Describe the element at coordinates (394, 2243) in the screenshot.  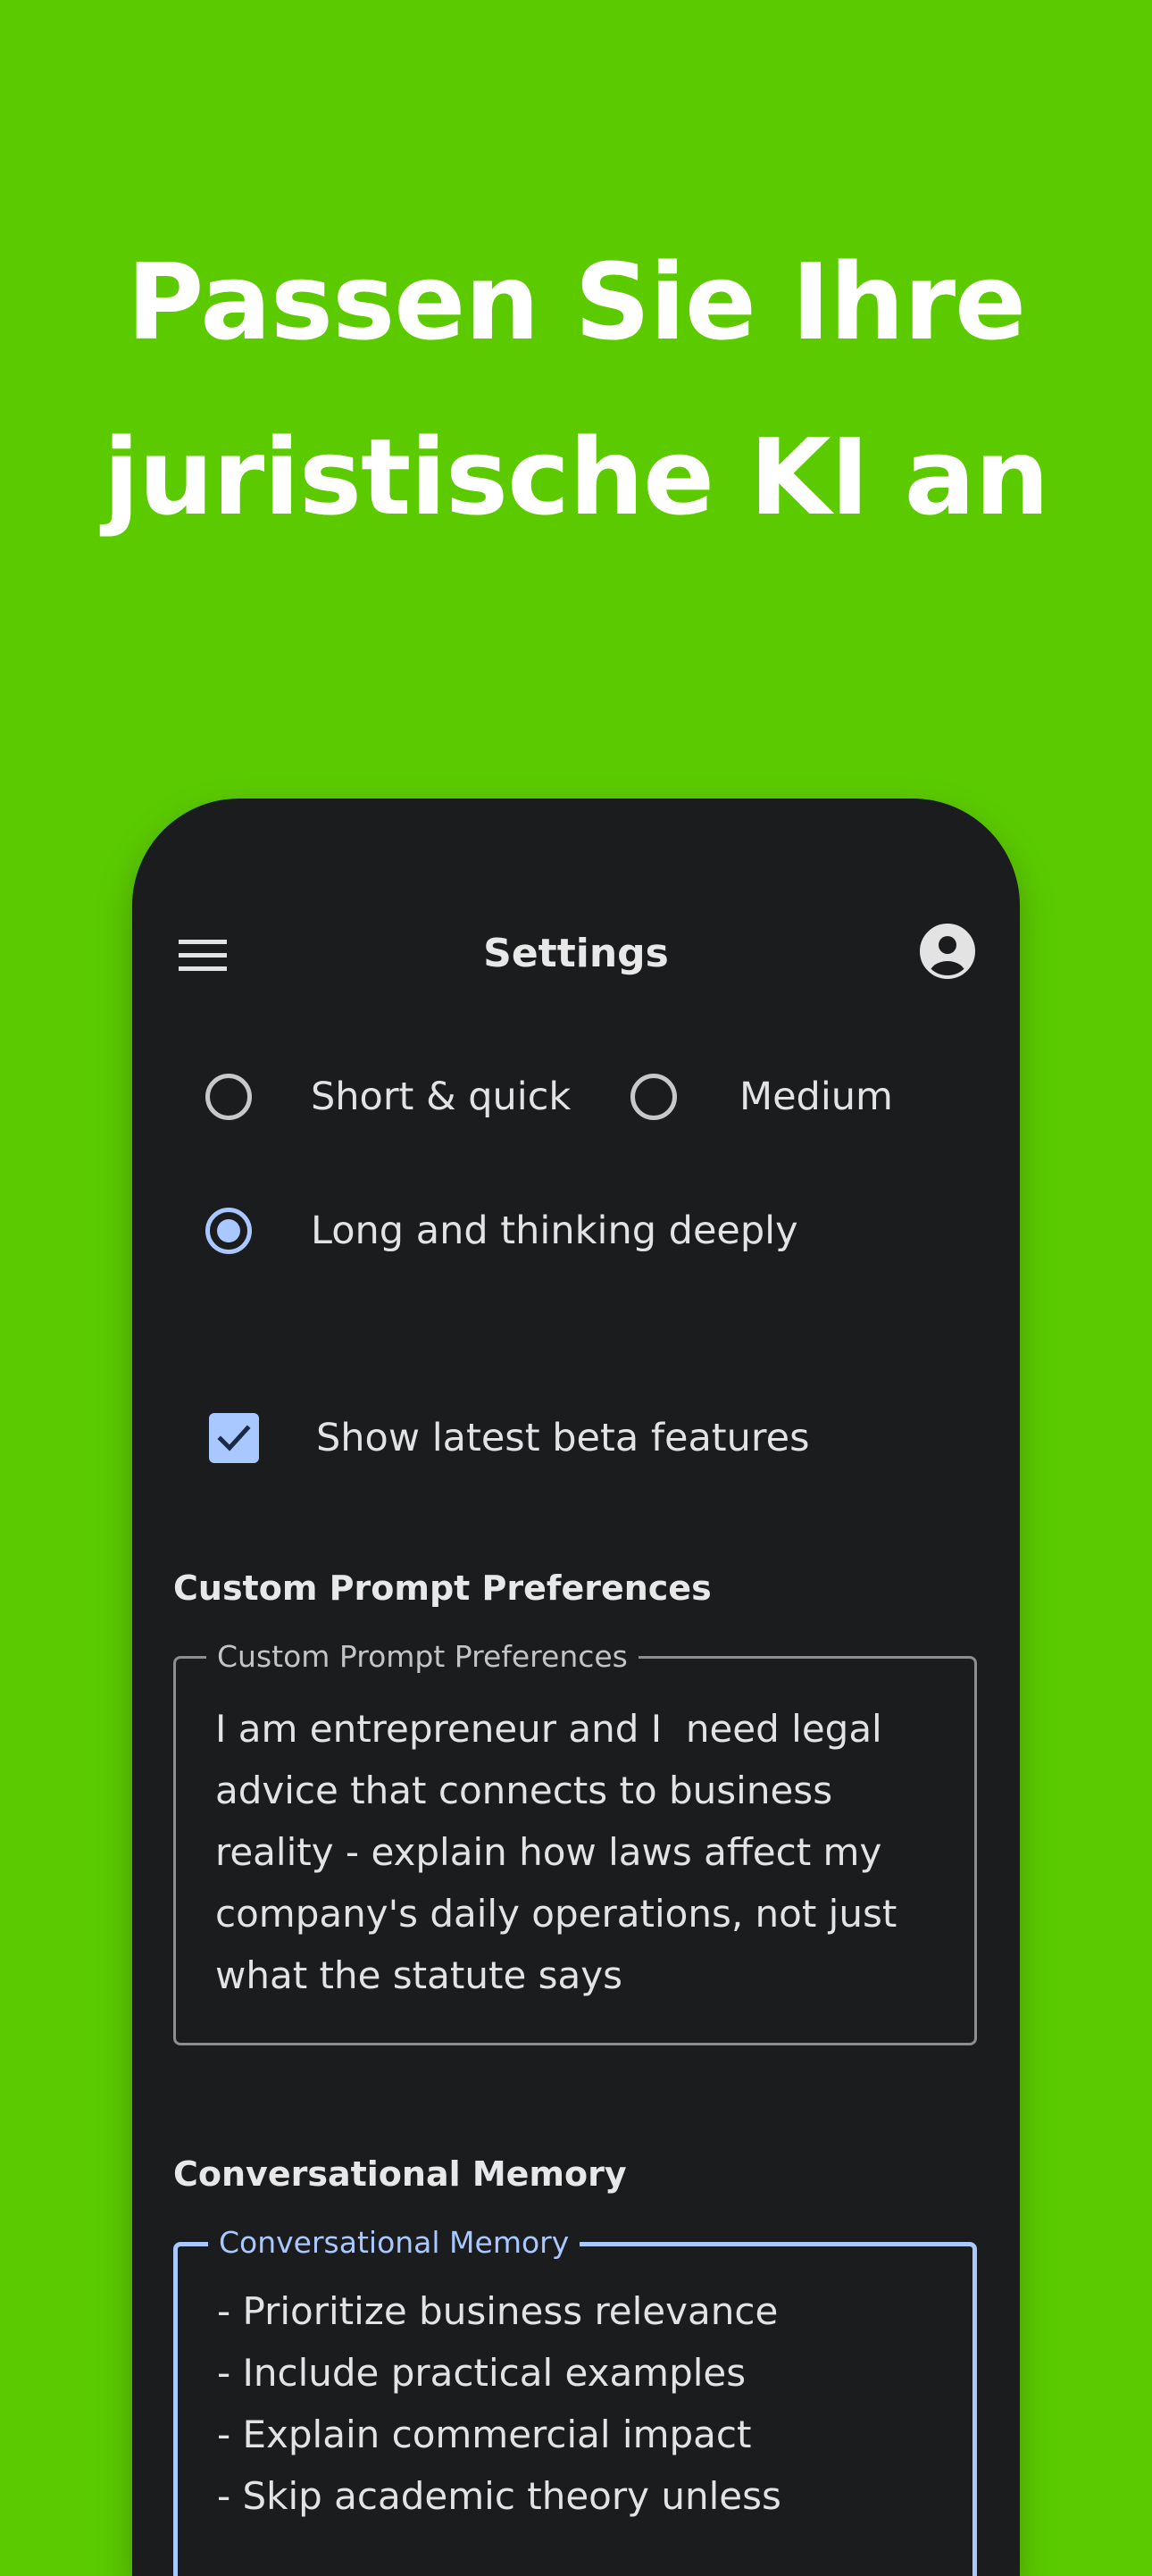
I see `conversational-memory-field-label: Conversational Memory` at that location.